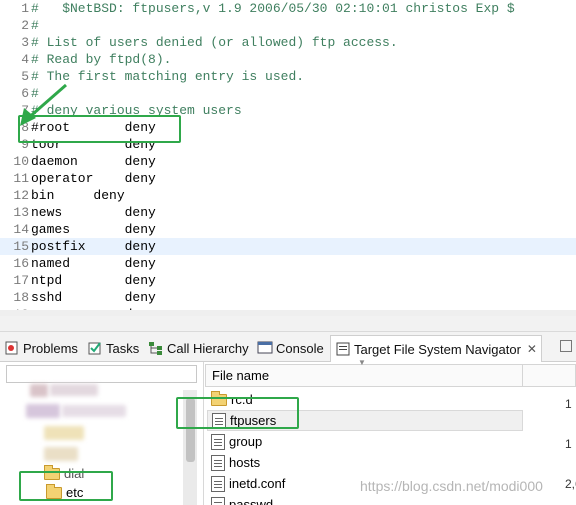  Describe the element at coordinates (21, 263) in the screenshot. I see `line-number: 16` at that location.